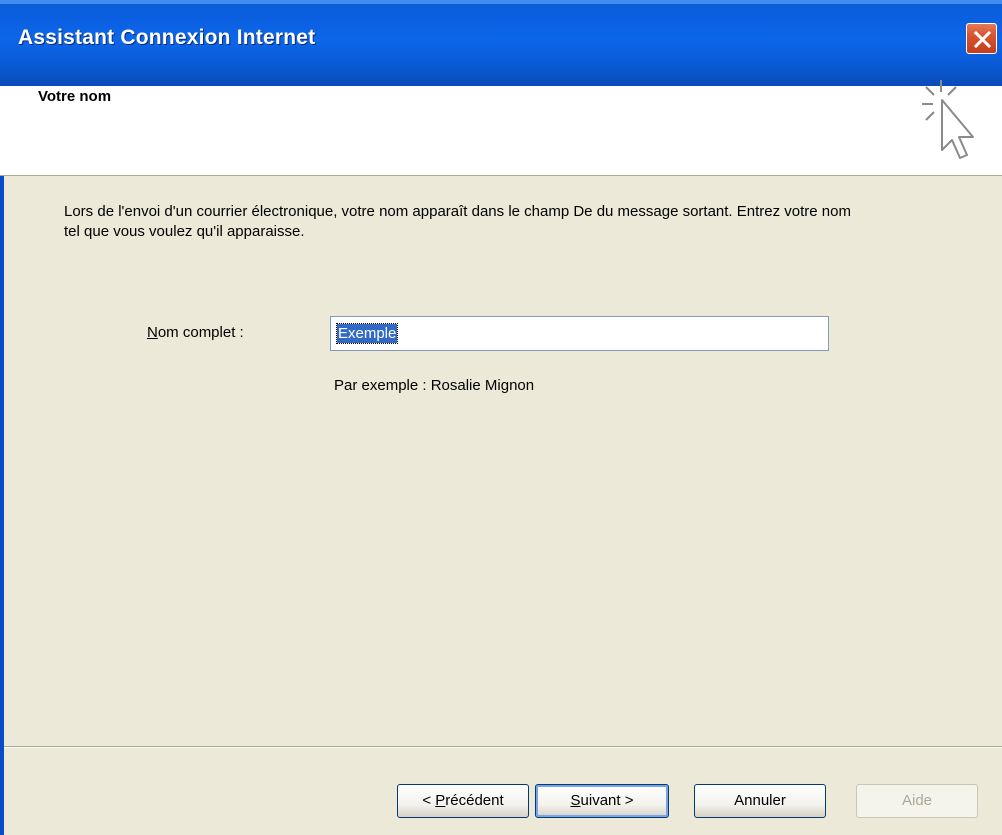  I want to click on example-hint: Par exemple : Rosalie Mignon, so click(434, 385).